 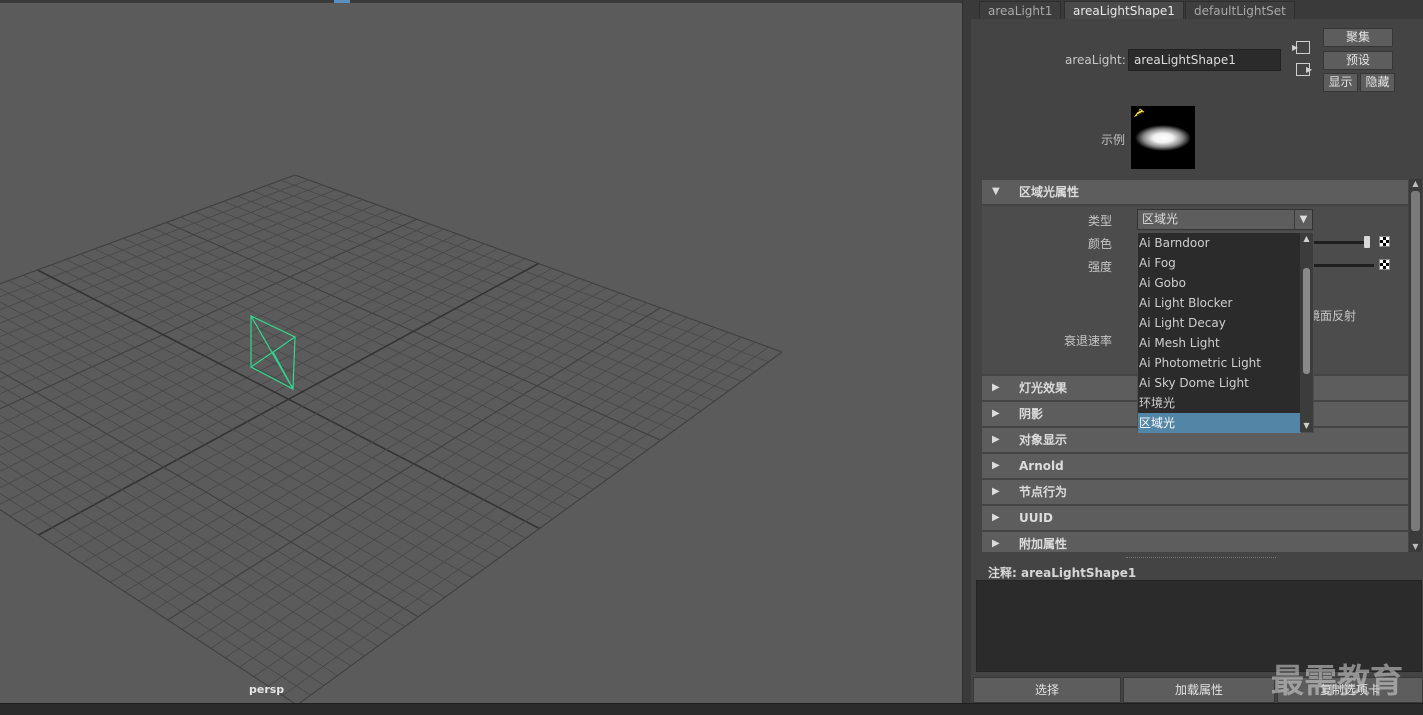 I want to click on options-scroll-thumb, so click(x=1306, y=321).